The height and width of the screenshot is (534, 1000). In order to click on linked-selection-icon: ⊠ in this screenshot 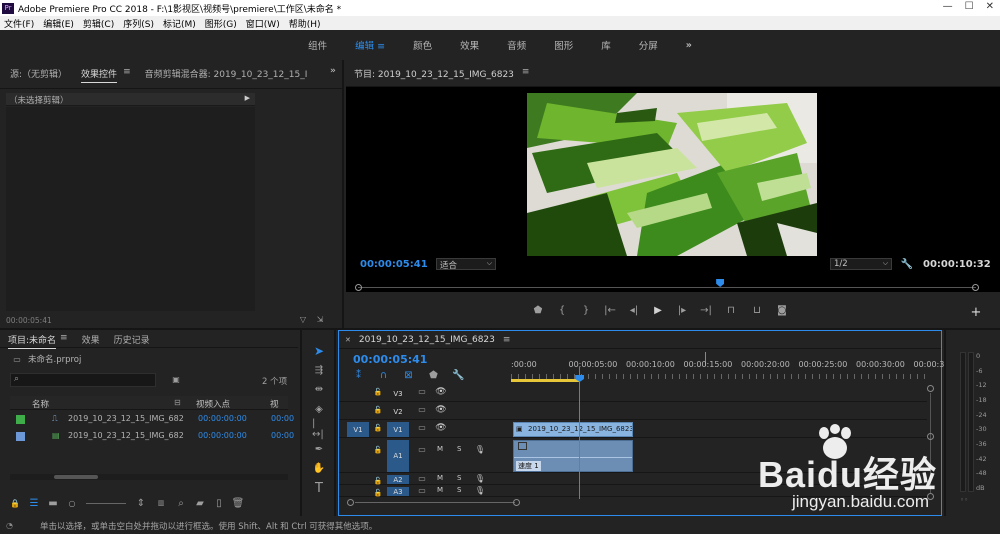, I will do `click(408, 375)`.